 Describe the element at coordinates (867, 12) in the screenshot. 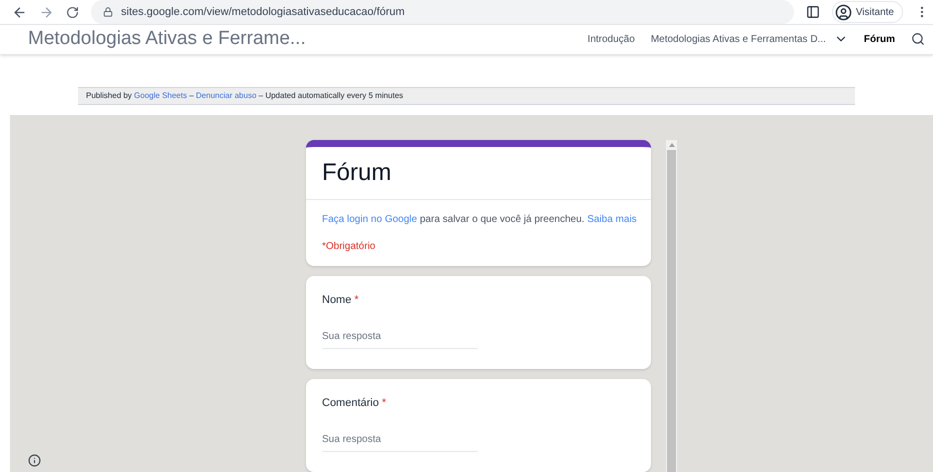

I see `profile-button: Visitante` at that location.